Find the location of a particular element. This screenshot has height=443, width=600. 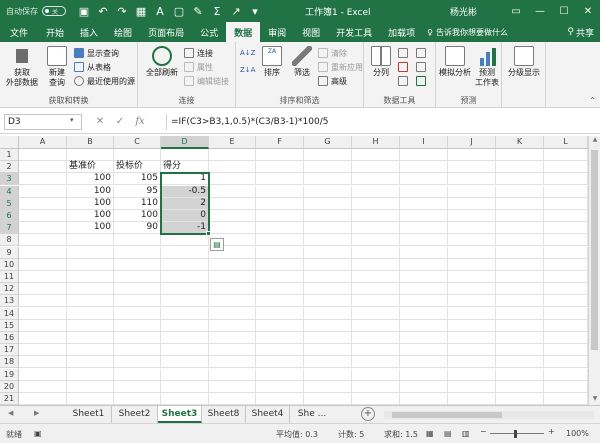

cell-j17 is located at coordinates (472, 350).